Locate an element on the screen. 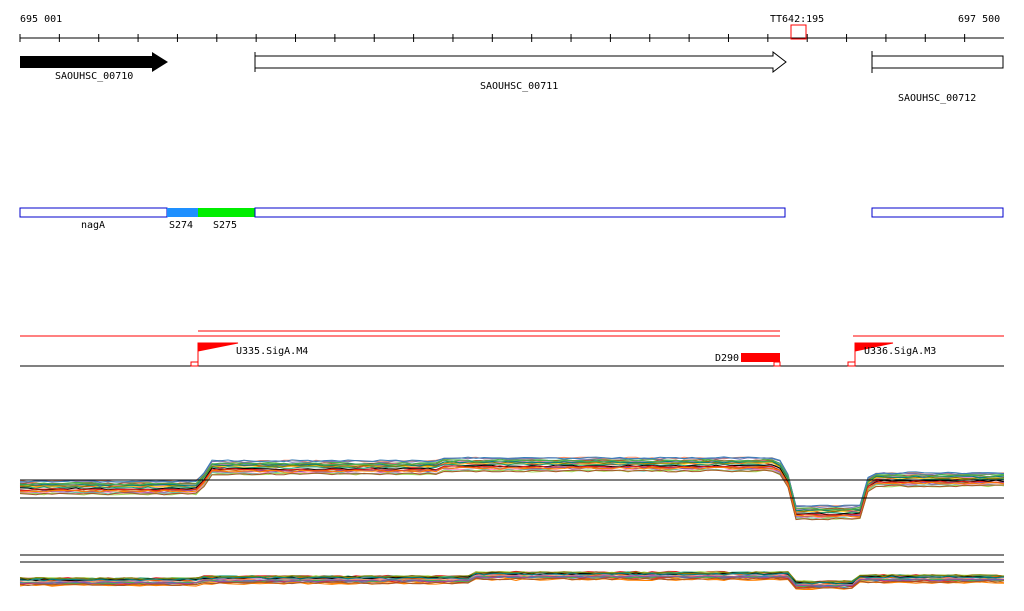 This screenshot has width=1024, height=611. segment-S275 is located at coordinates (226, 212).